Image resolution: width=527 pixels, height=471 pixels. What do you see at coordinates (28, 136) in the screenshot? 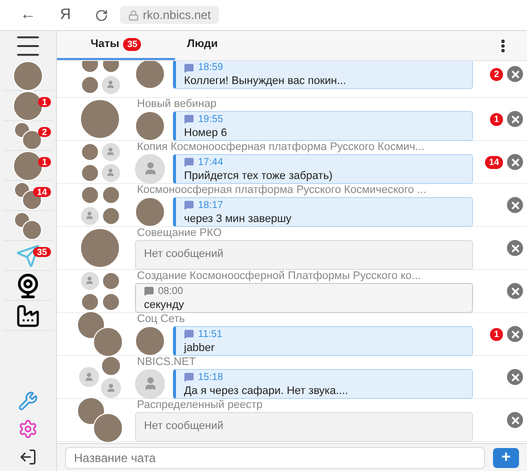
I see `sidebar-item: 2` at bounding box center [28, 136].